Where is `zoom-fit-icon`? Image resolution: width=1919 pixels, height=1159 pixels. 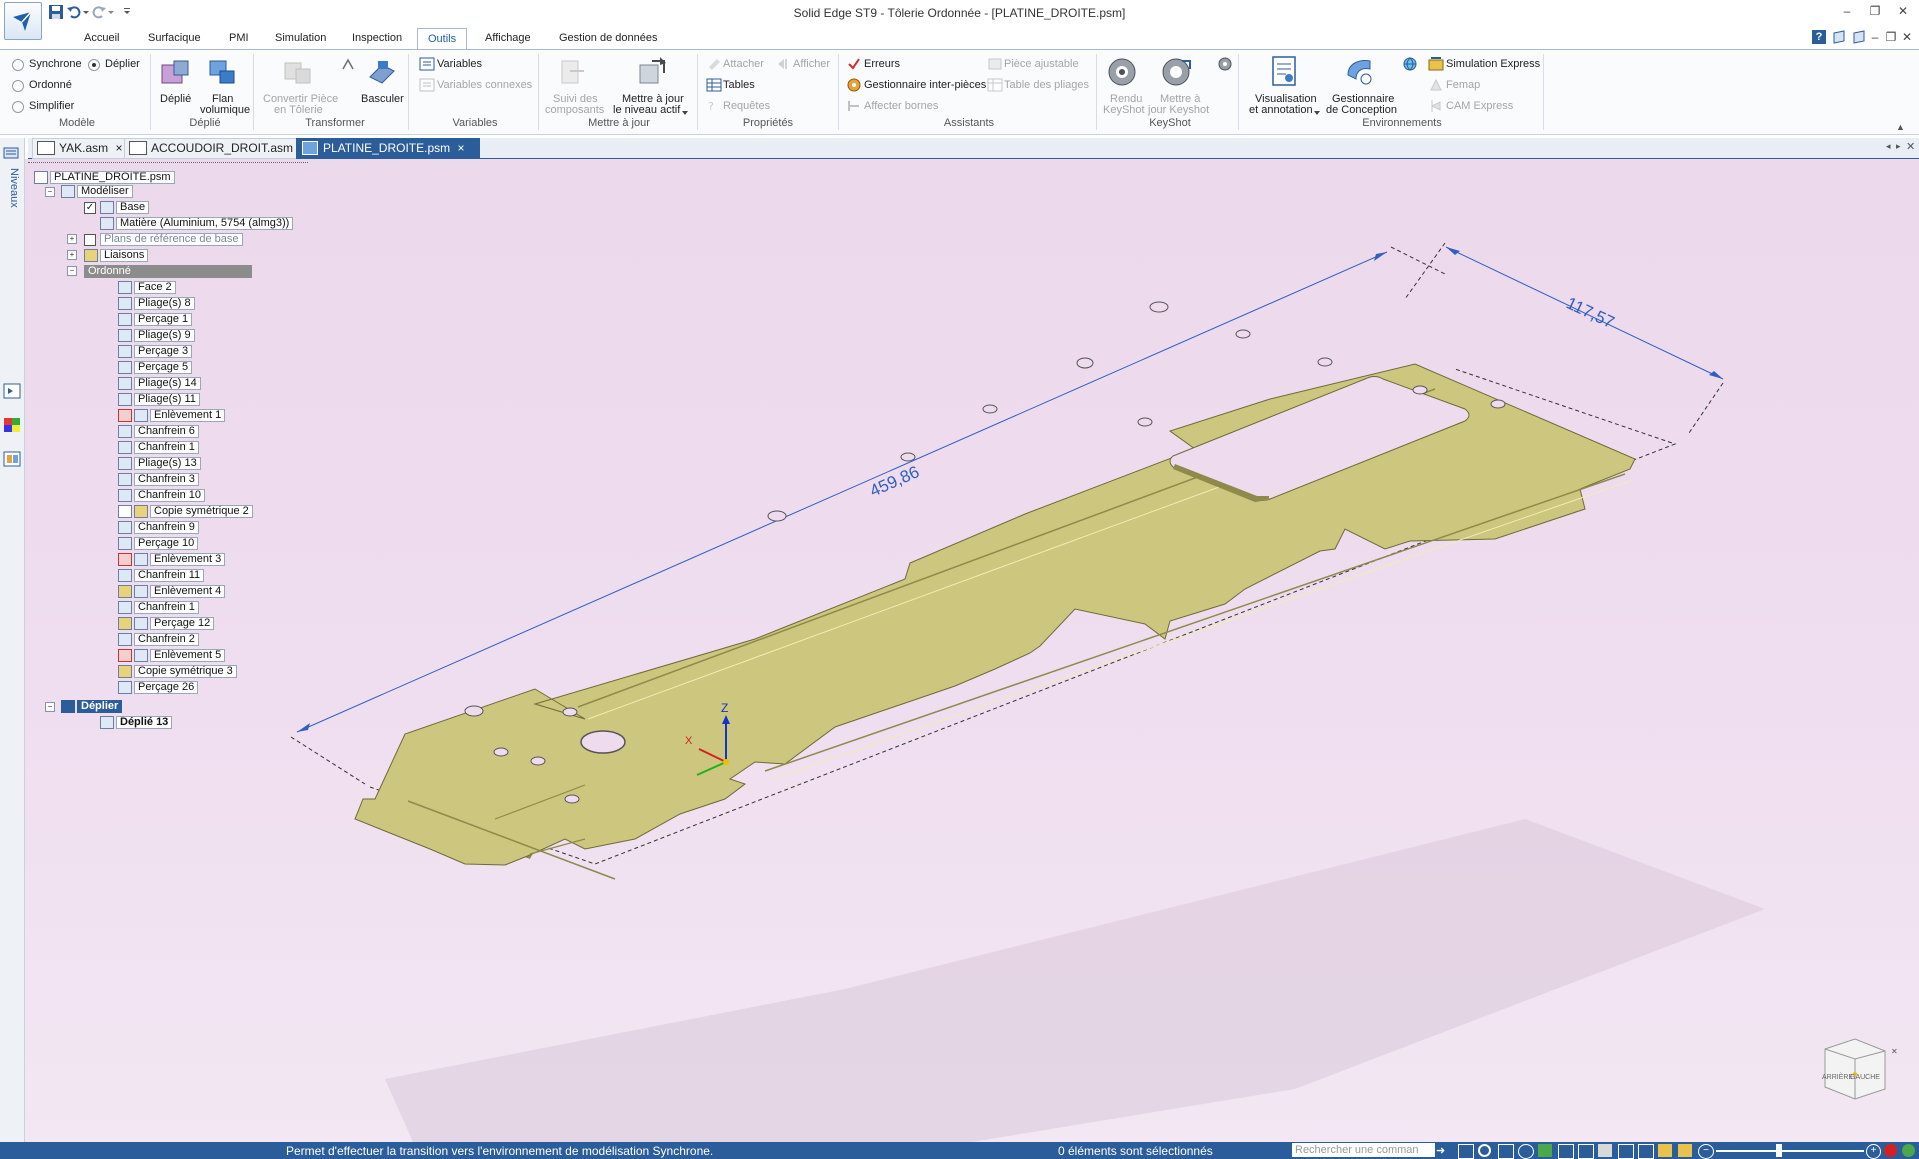 zoom-fit-icon is located at coordinates (1506, 1151).